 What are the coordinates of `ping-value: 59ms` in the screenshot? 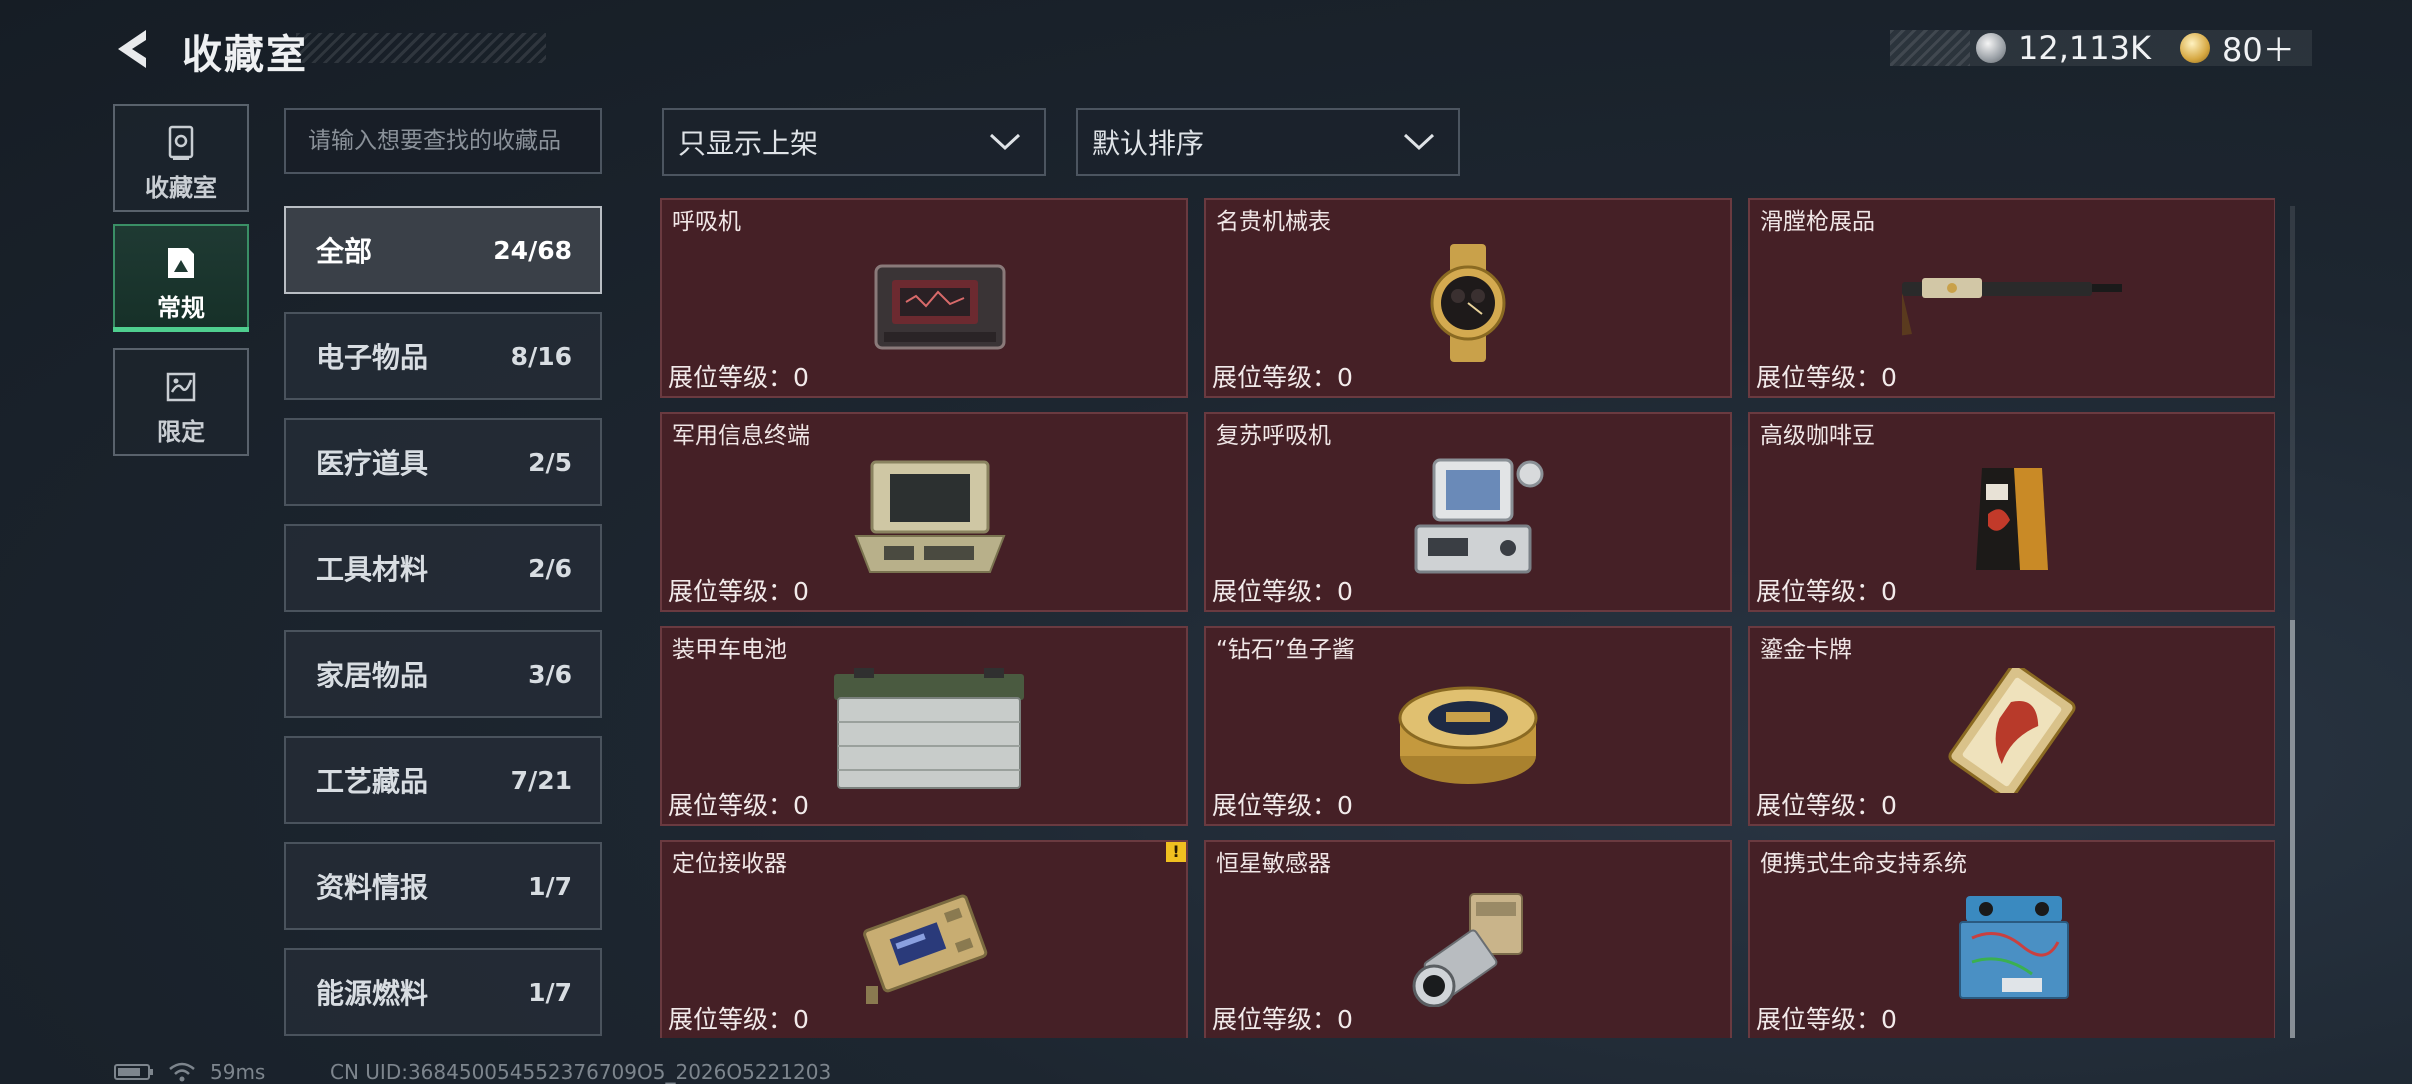 It's located at (238, 1072).